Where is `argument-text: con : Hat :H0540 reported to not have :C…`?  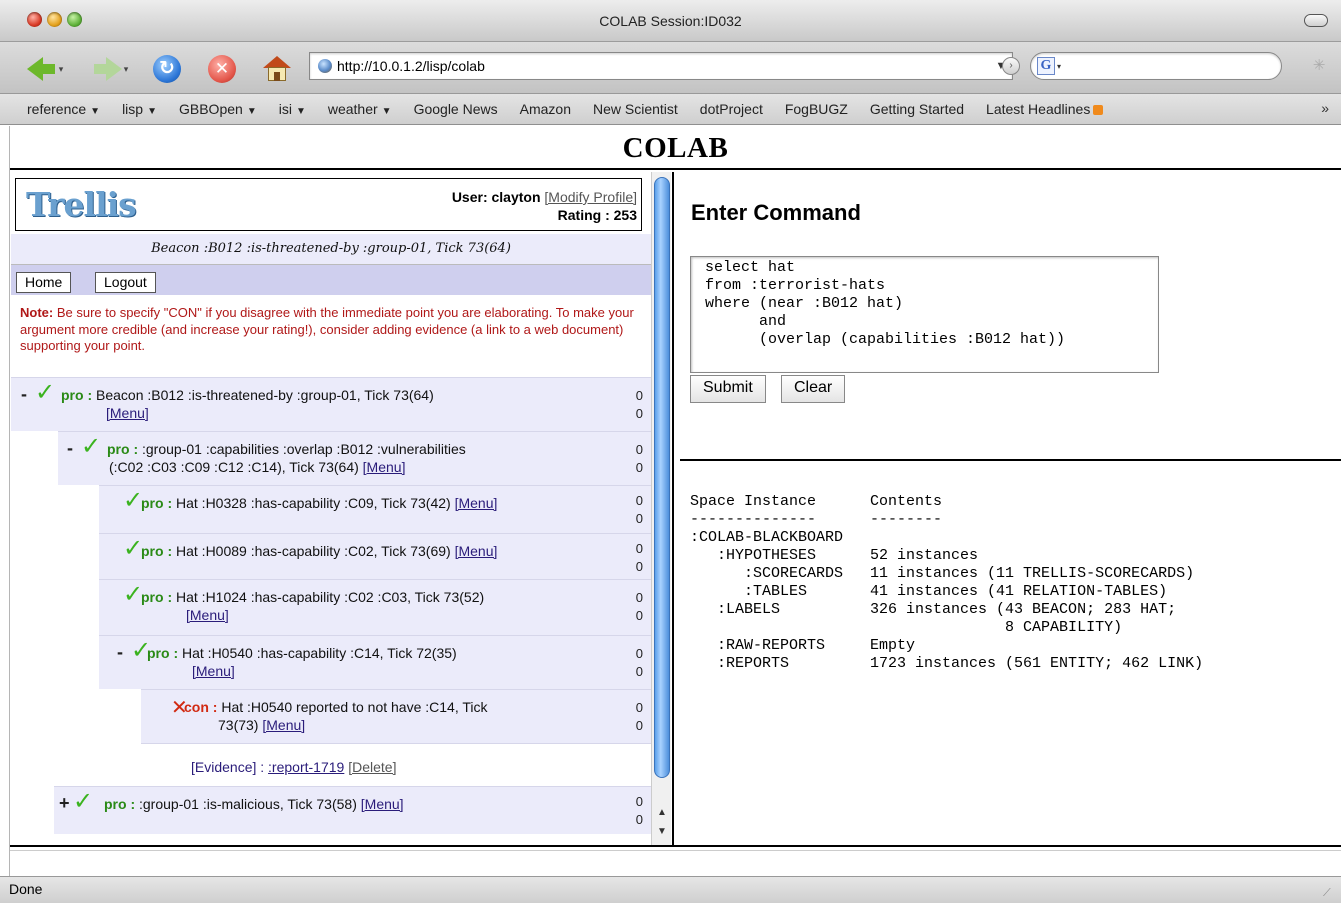 argument-text: con : Hat :H0540 reported to not have :C… is located at coordinates (377, 716).